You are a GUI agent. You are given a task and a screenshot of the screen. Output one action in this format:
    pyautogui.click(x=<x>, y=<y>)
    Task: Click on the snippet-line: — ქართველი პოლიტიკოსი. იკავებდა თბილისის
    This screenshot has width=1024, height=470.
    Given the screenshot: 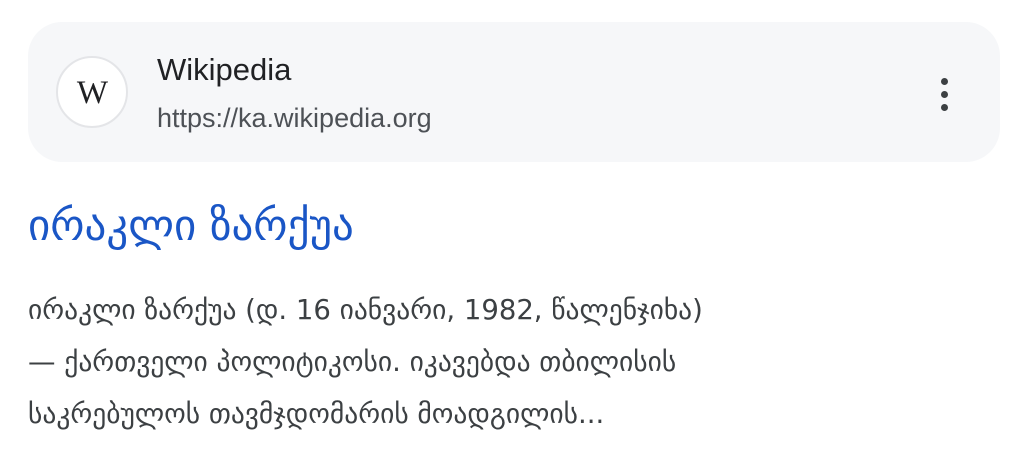 What is the action you would take?
    pyautogui.click(x=352, y=362)
    